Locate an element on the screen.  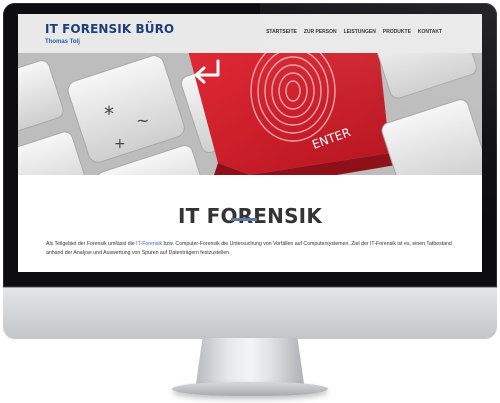
nav-item-leistungen: LEISTUNGEN is located at coordinates (360, 32).